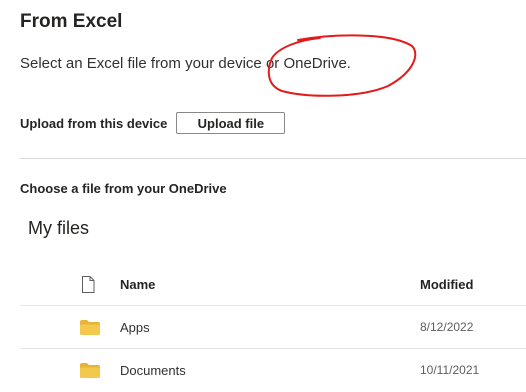 The height and width of the screenshot is (392, 526). What do you see at coordinates (446, 284) in the screenshot?
I see `column-header-modified: Modified` at bounding box center [446, 284].